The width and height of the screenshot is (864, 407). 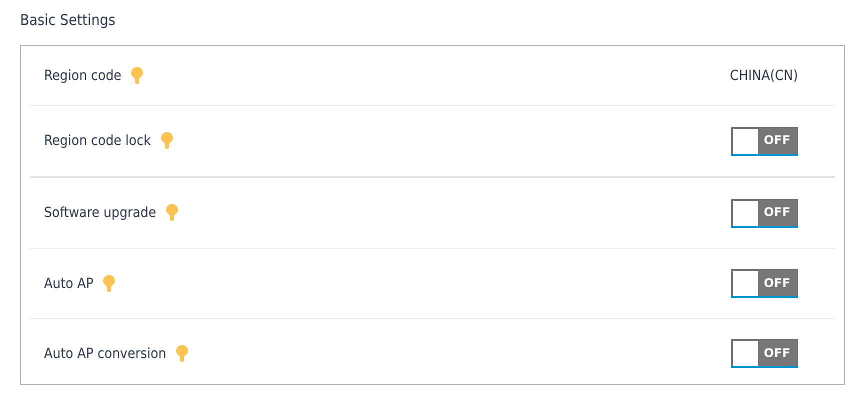 I want to click on section-title: Basic Settings, so click(x=68, y=20).